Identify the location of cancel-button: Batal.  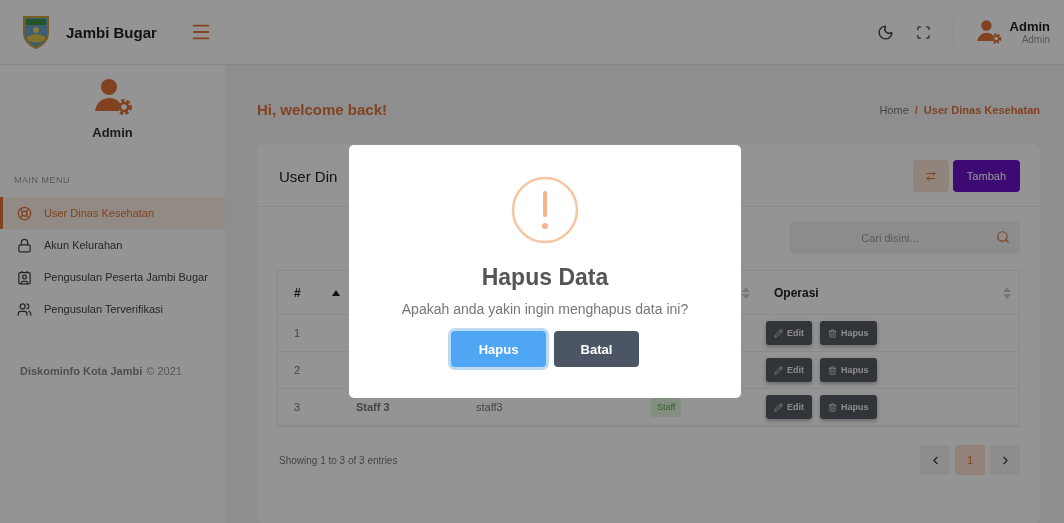
(596, 349).